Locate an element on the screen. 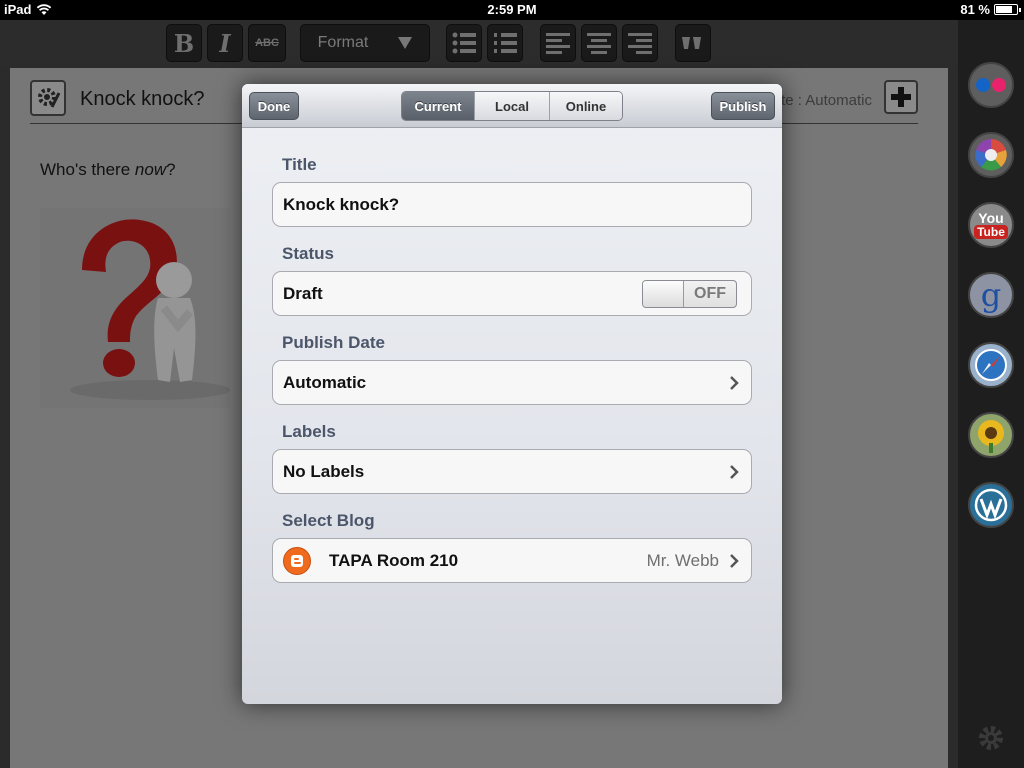 The height and width of the screenshot is (768, 1024). body-emphasis: now is located at coordinates (150, 169).